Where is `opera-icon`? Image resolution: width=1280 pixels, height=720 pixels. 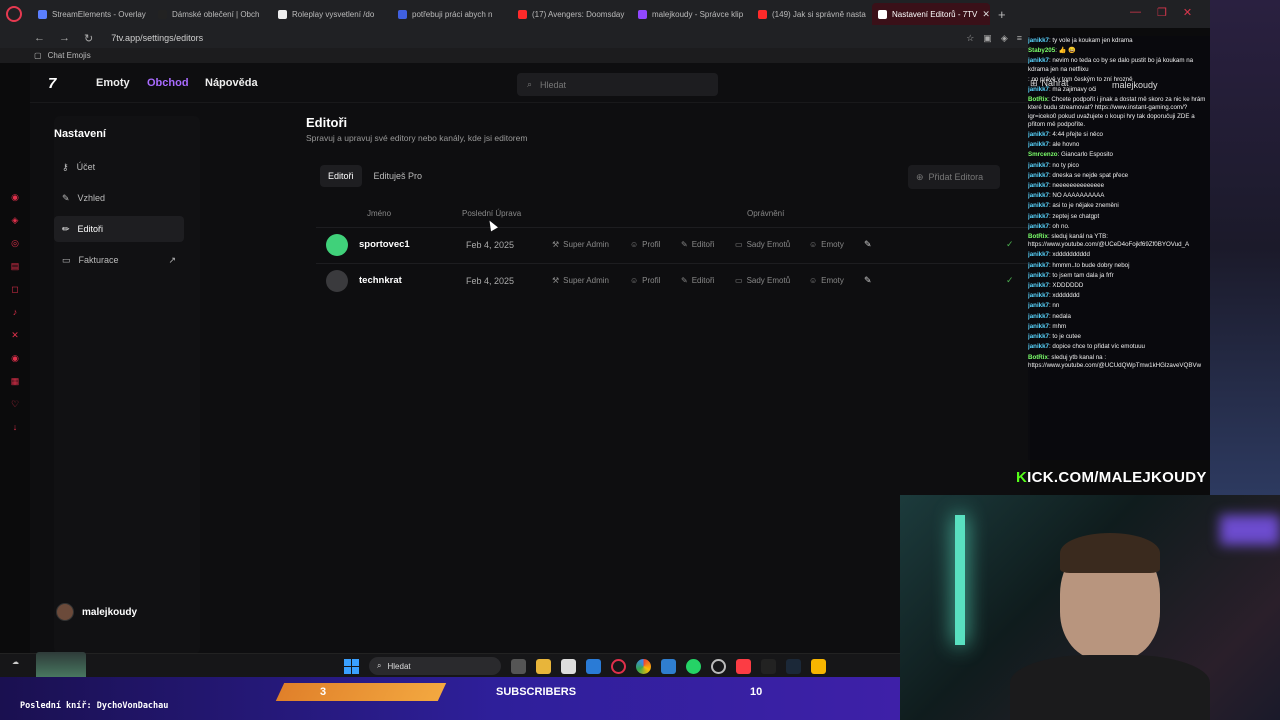 opera-icon is located at coordinates (618, 666).